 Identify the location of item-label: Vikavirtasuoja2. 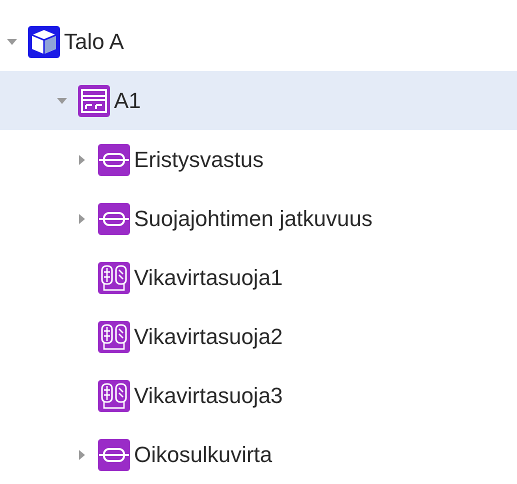
(208, 337).